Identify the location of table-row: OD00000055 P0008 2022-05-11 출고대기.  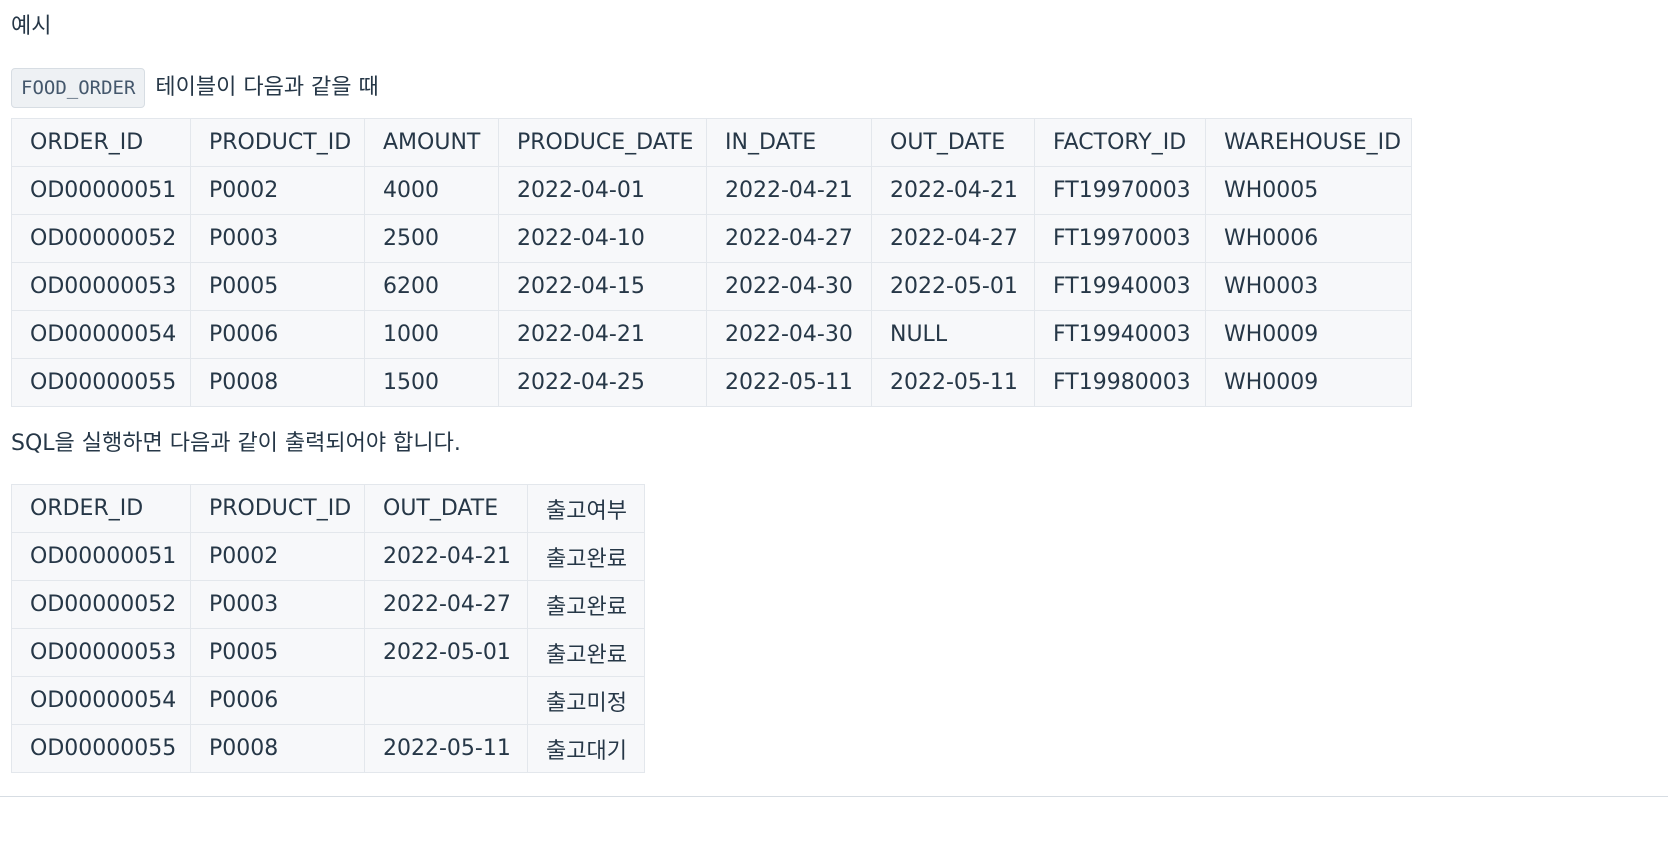
(328, 748).